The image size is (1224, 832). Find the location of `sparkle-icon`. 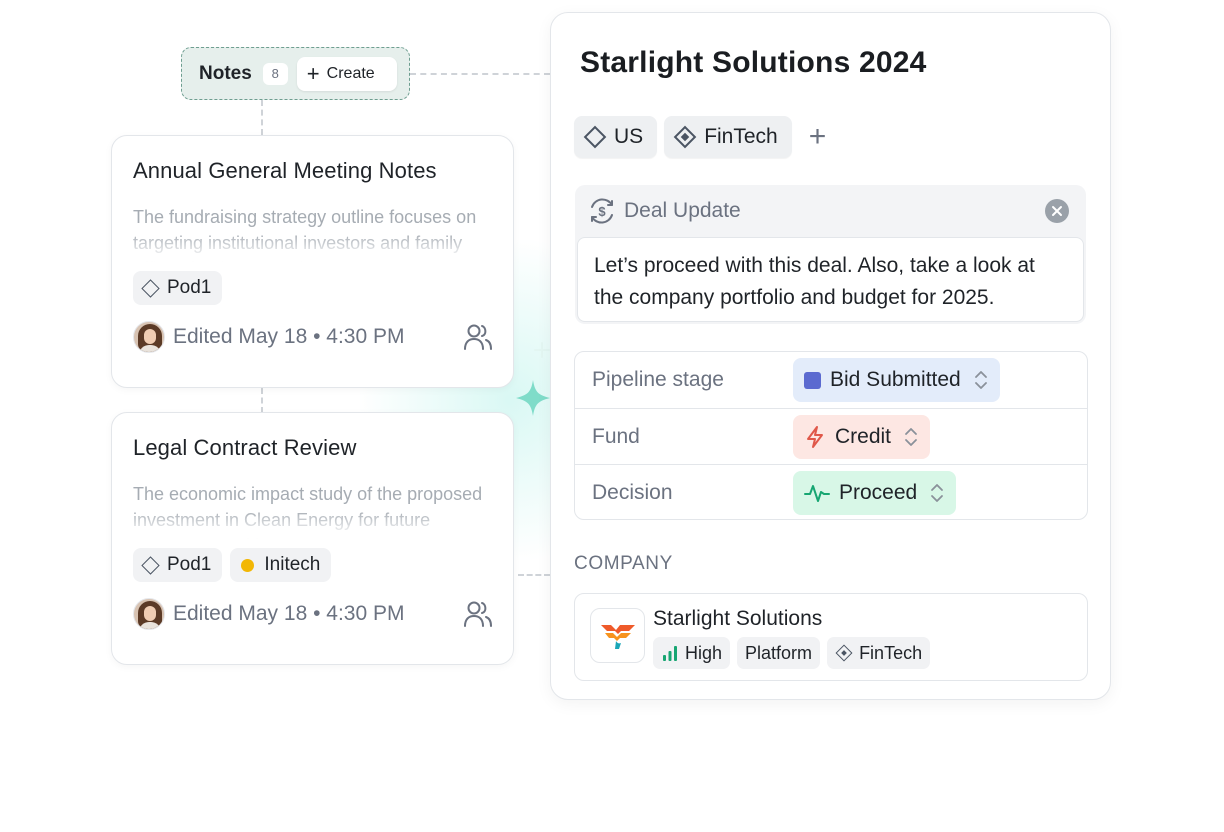

sparkle-icon is located at coordinates (533, 398).